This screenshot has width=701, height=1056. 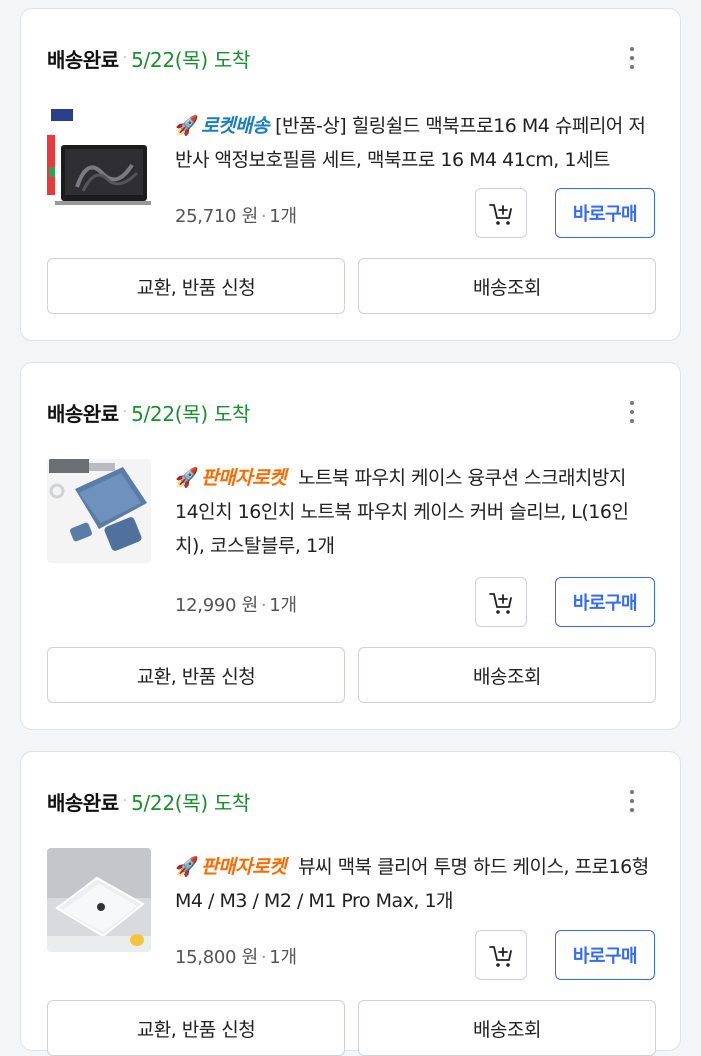 I want to click on product-price: 15,800 원, so click(x=216, y=957).